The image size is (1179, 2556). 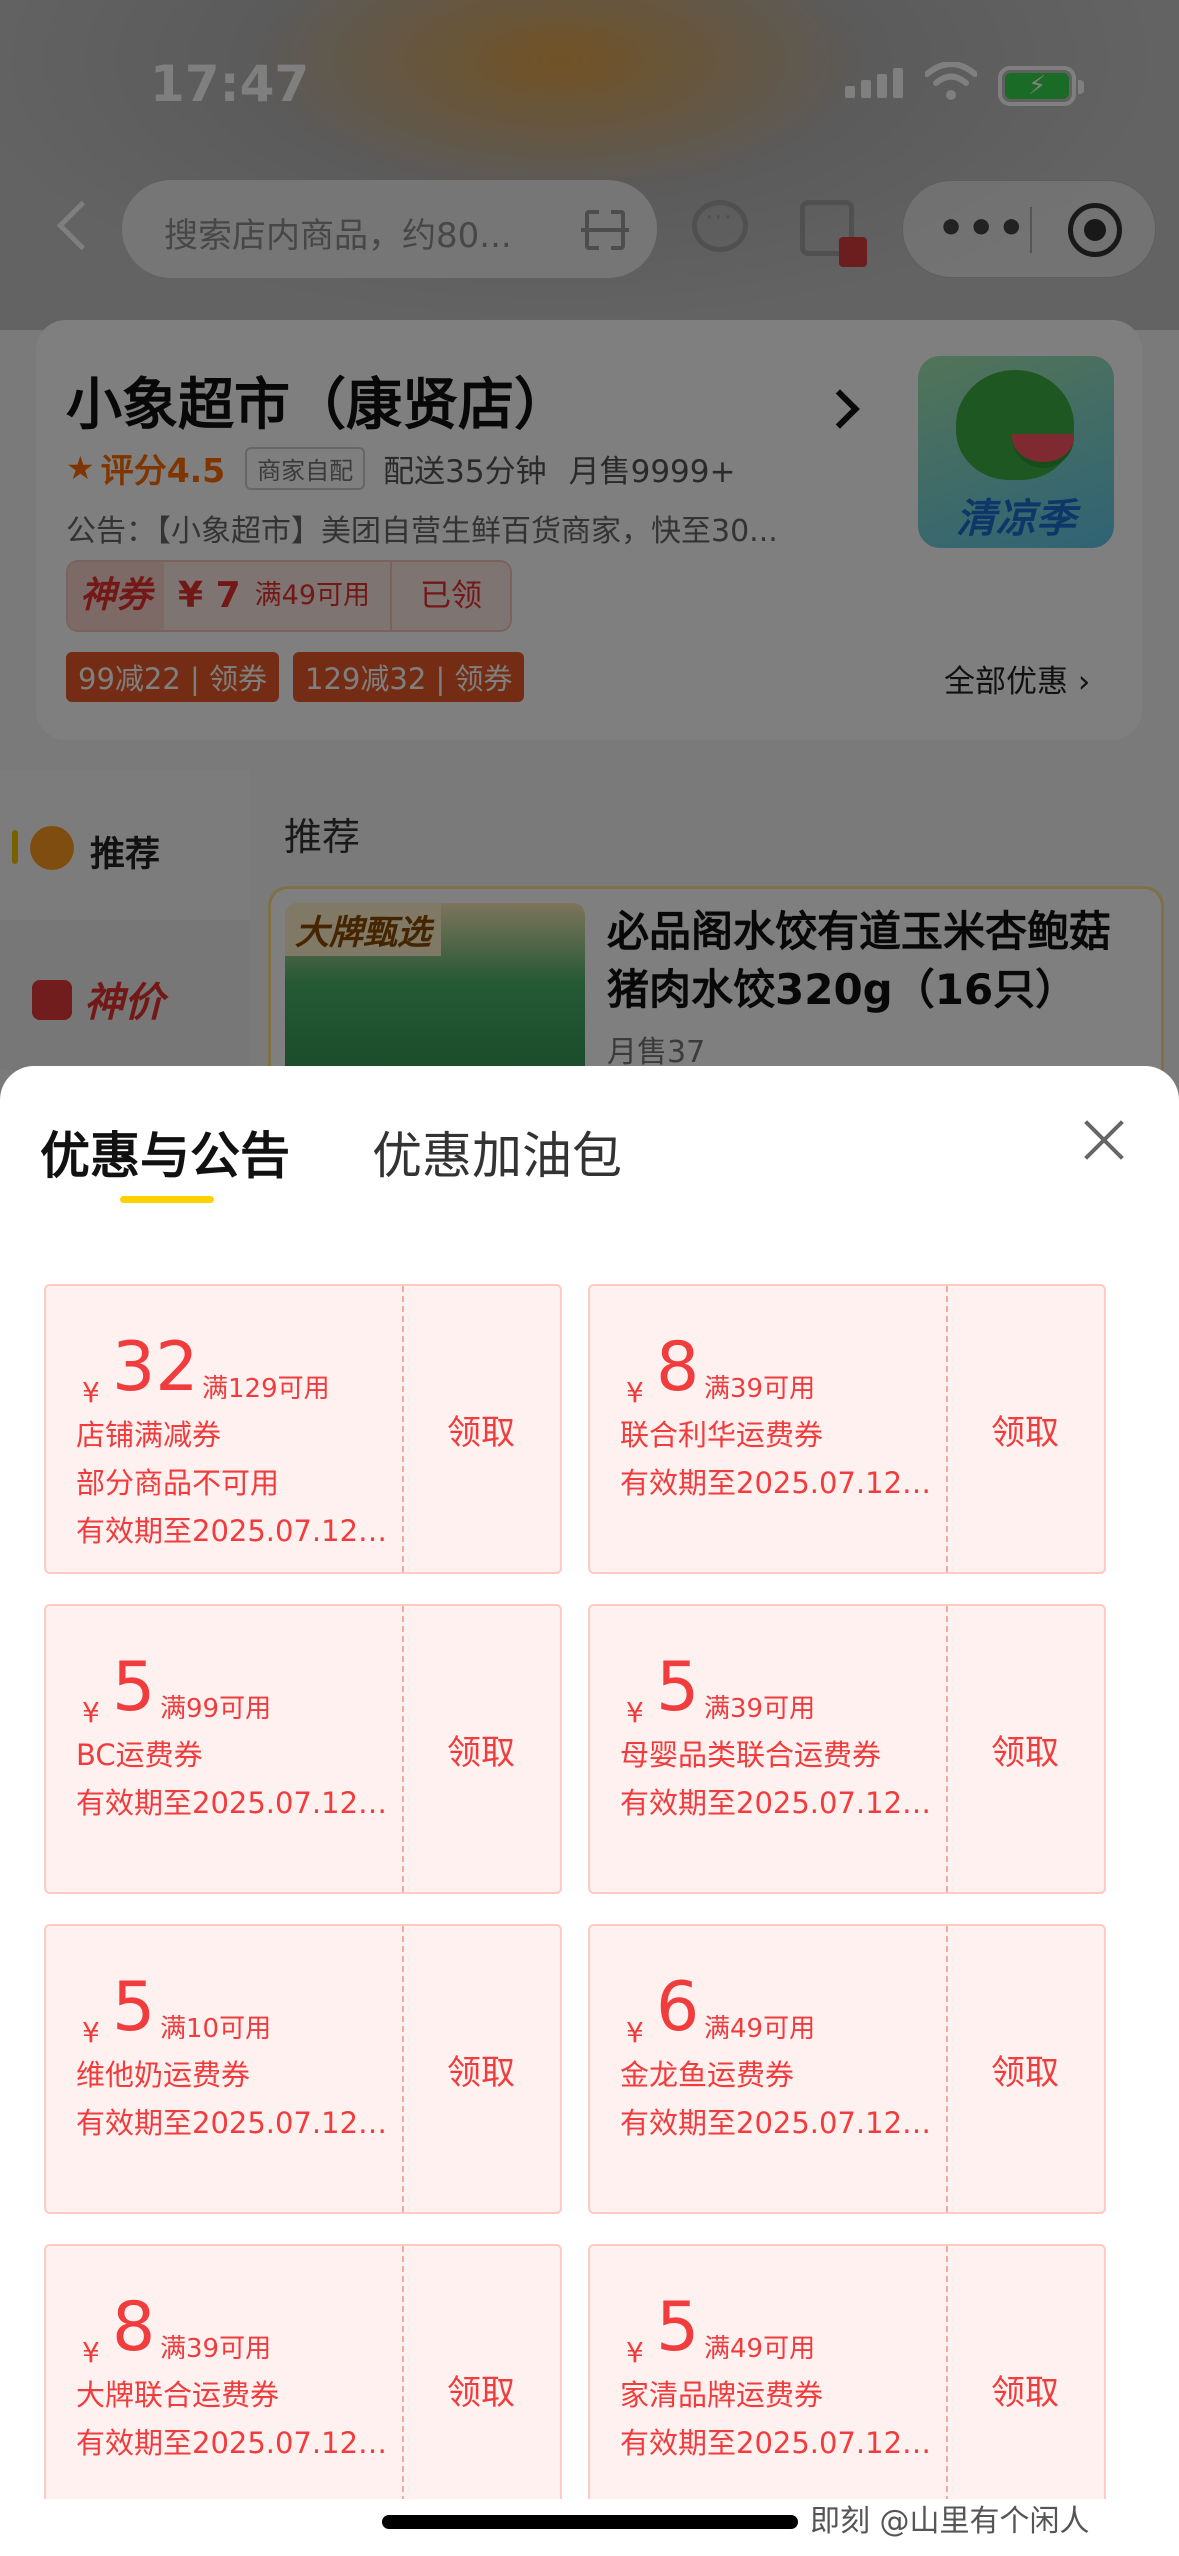 What do you see at coordinates (216, 2029) in the screenshot?
I see `coupon-condition: 满10可用` at bounding box center [216, 2029].